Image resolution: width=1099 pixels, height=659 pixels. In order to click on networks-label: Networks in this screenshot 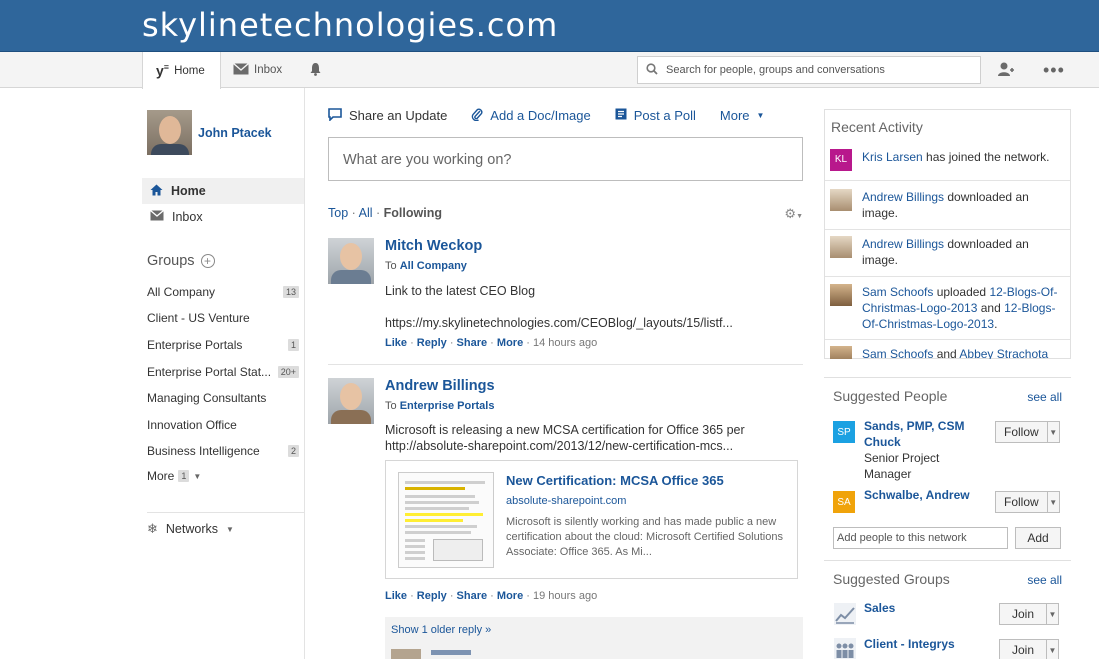, I will do `click(191, 529)`.